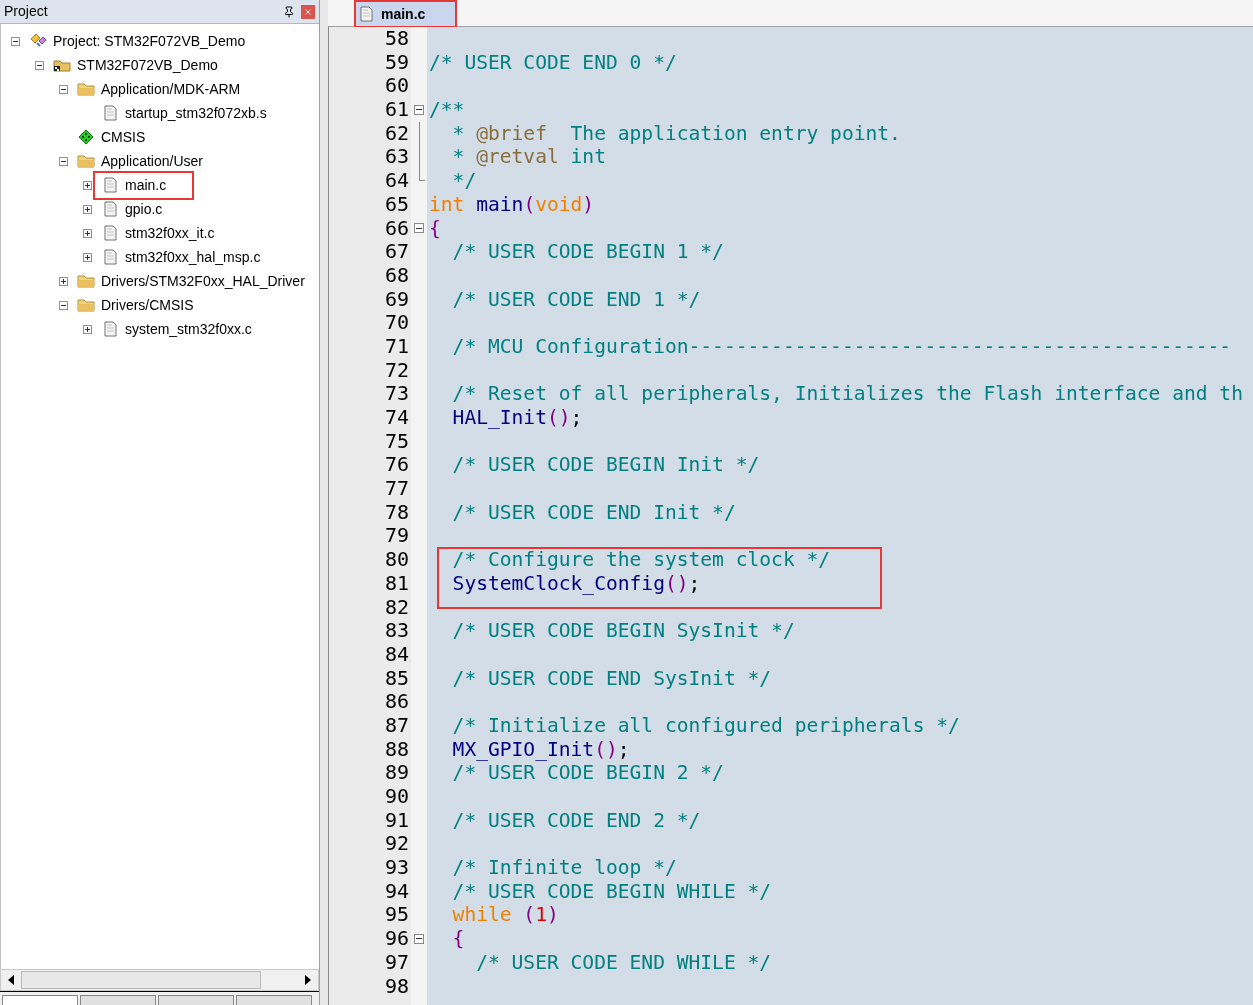 The height and width of the screenshot is (1005, 1253). Describe the element at coordinates (396, 323) in the screenshot. I see `line-number: 70` at that location.